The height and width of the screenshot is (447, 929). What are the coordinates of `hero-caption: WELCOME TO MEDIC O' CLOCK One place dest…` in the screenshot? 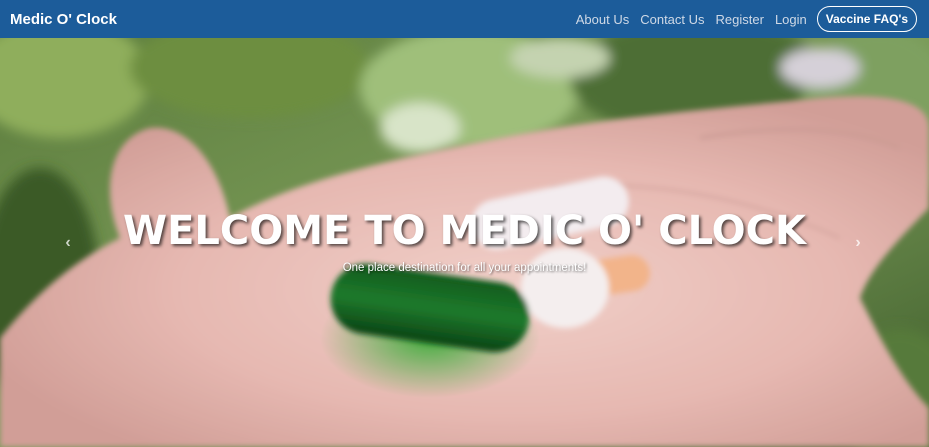 It's located at (464, 241).